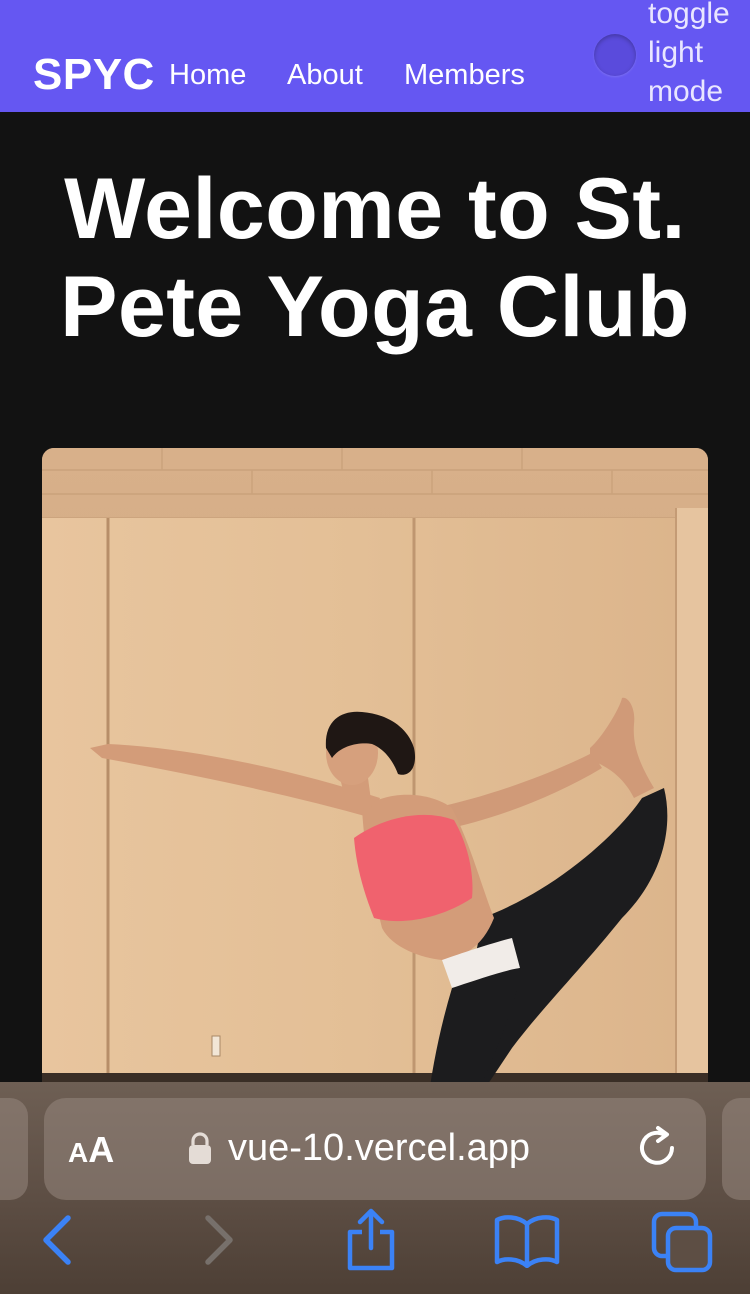 The height and width of the screenshot is (1294, 750). Describe the element at coordinates (218, 1240) in the screenshot. I see `forward-icon` at that location.